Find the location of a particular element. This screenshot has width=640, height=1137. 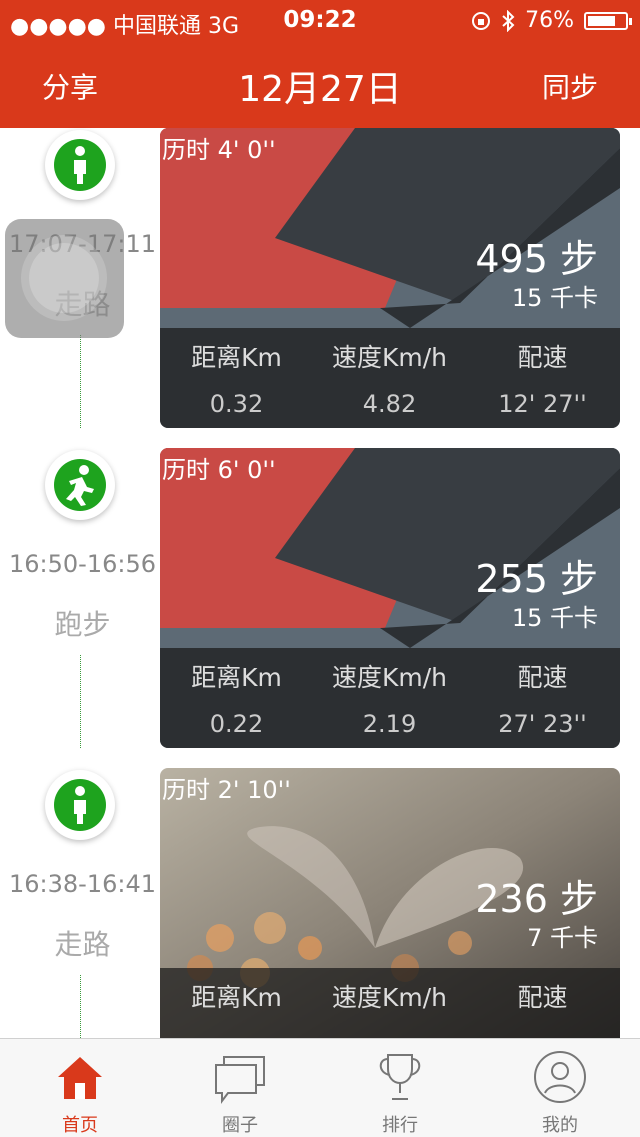

trophy-icon is located at coordinates (400, 1077).